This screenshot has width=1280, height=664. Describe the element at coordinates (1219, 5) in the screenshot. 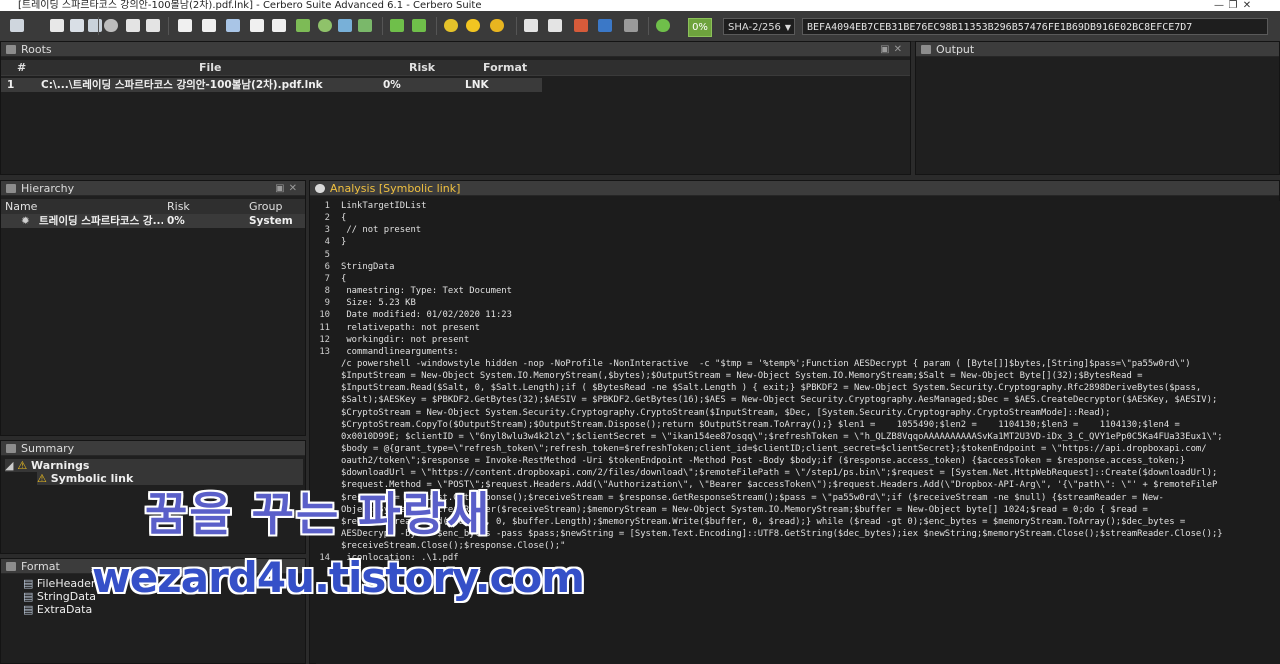

I see `minimize-icon: —` at that location.